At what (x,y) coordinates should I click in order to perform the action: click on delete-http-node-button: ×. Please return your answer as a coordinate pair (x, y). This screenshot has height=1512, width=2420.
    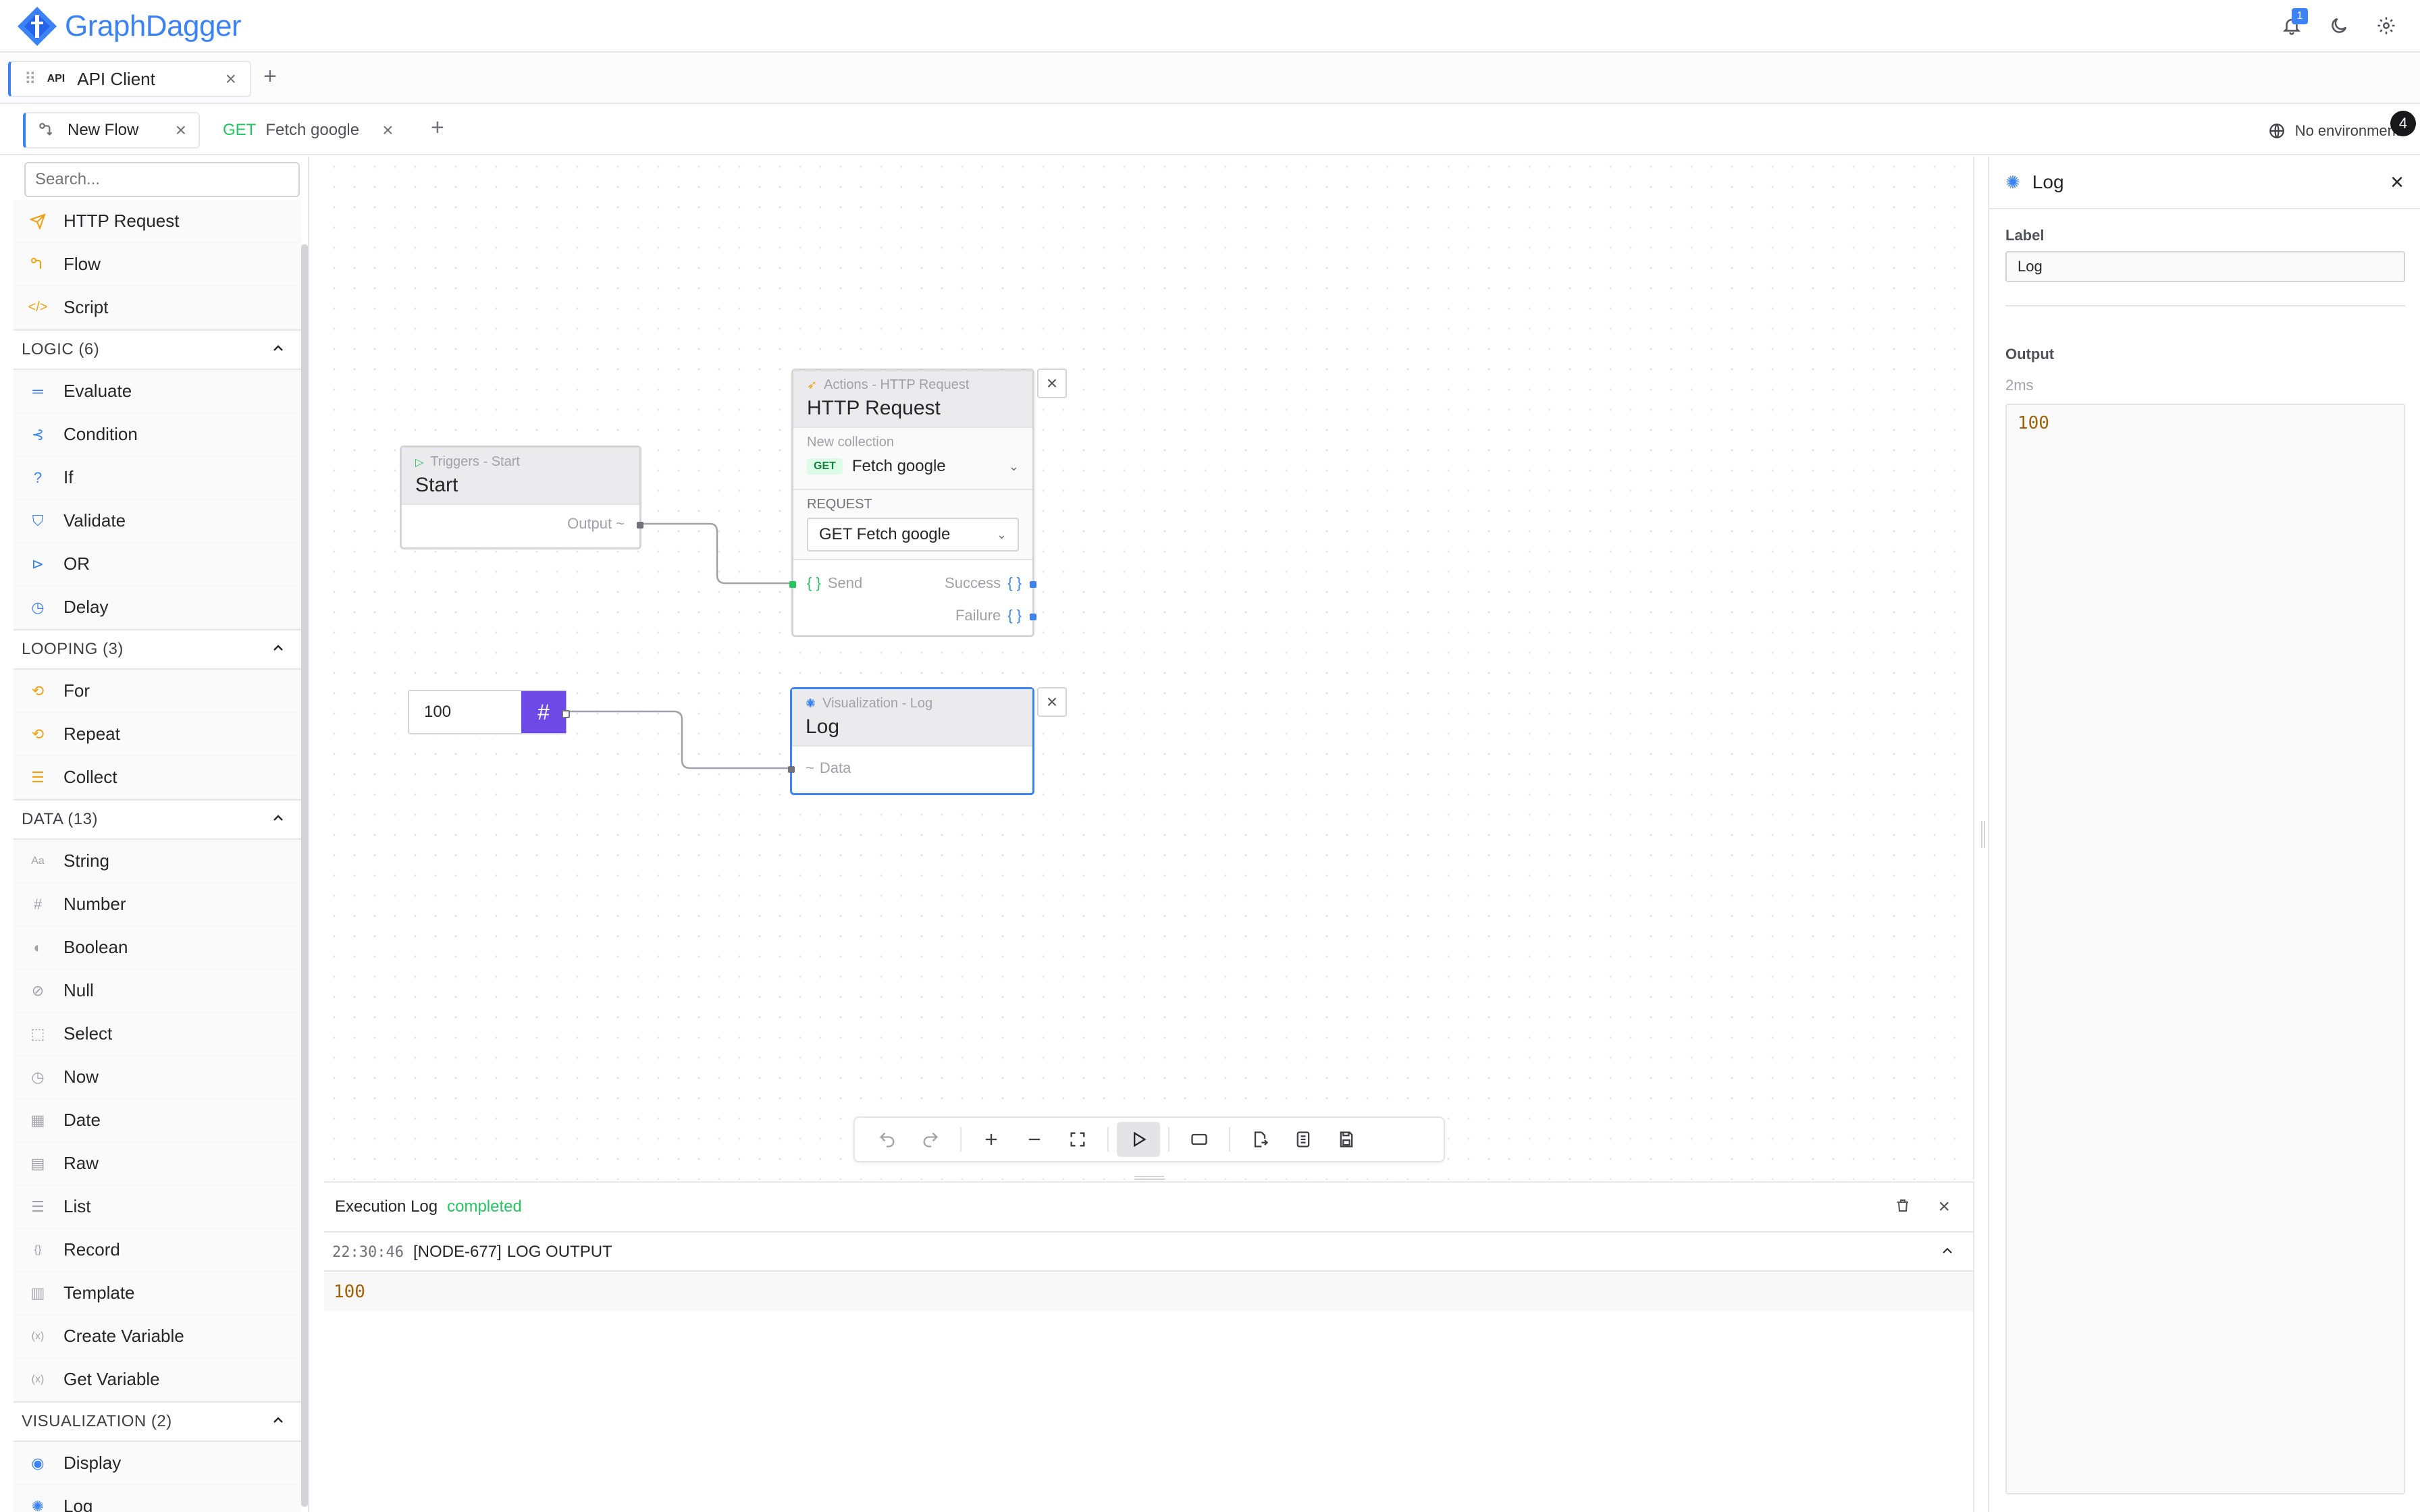
    Looking at the image, I should click on (1052, 383).